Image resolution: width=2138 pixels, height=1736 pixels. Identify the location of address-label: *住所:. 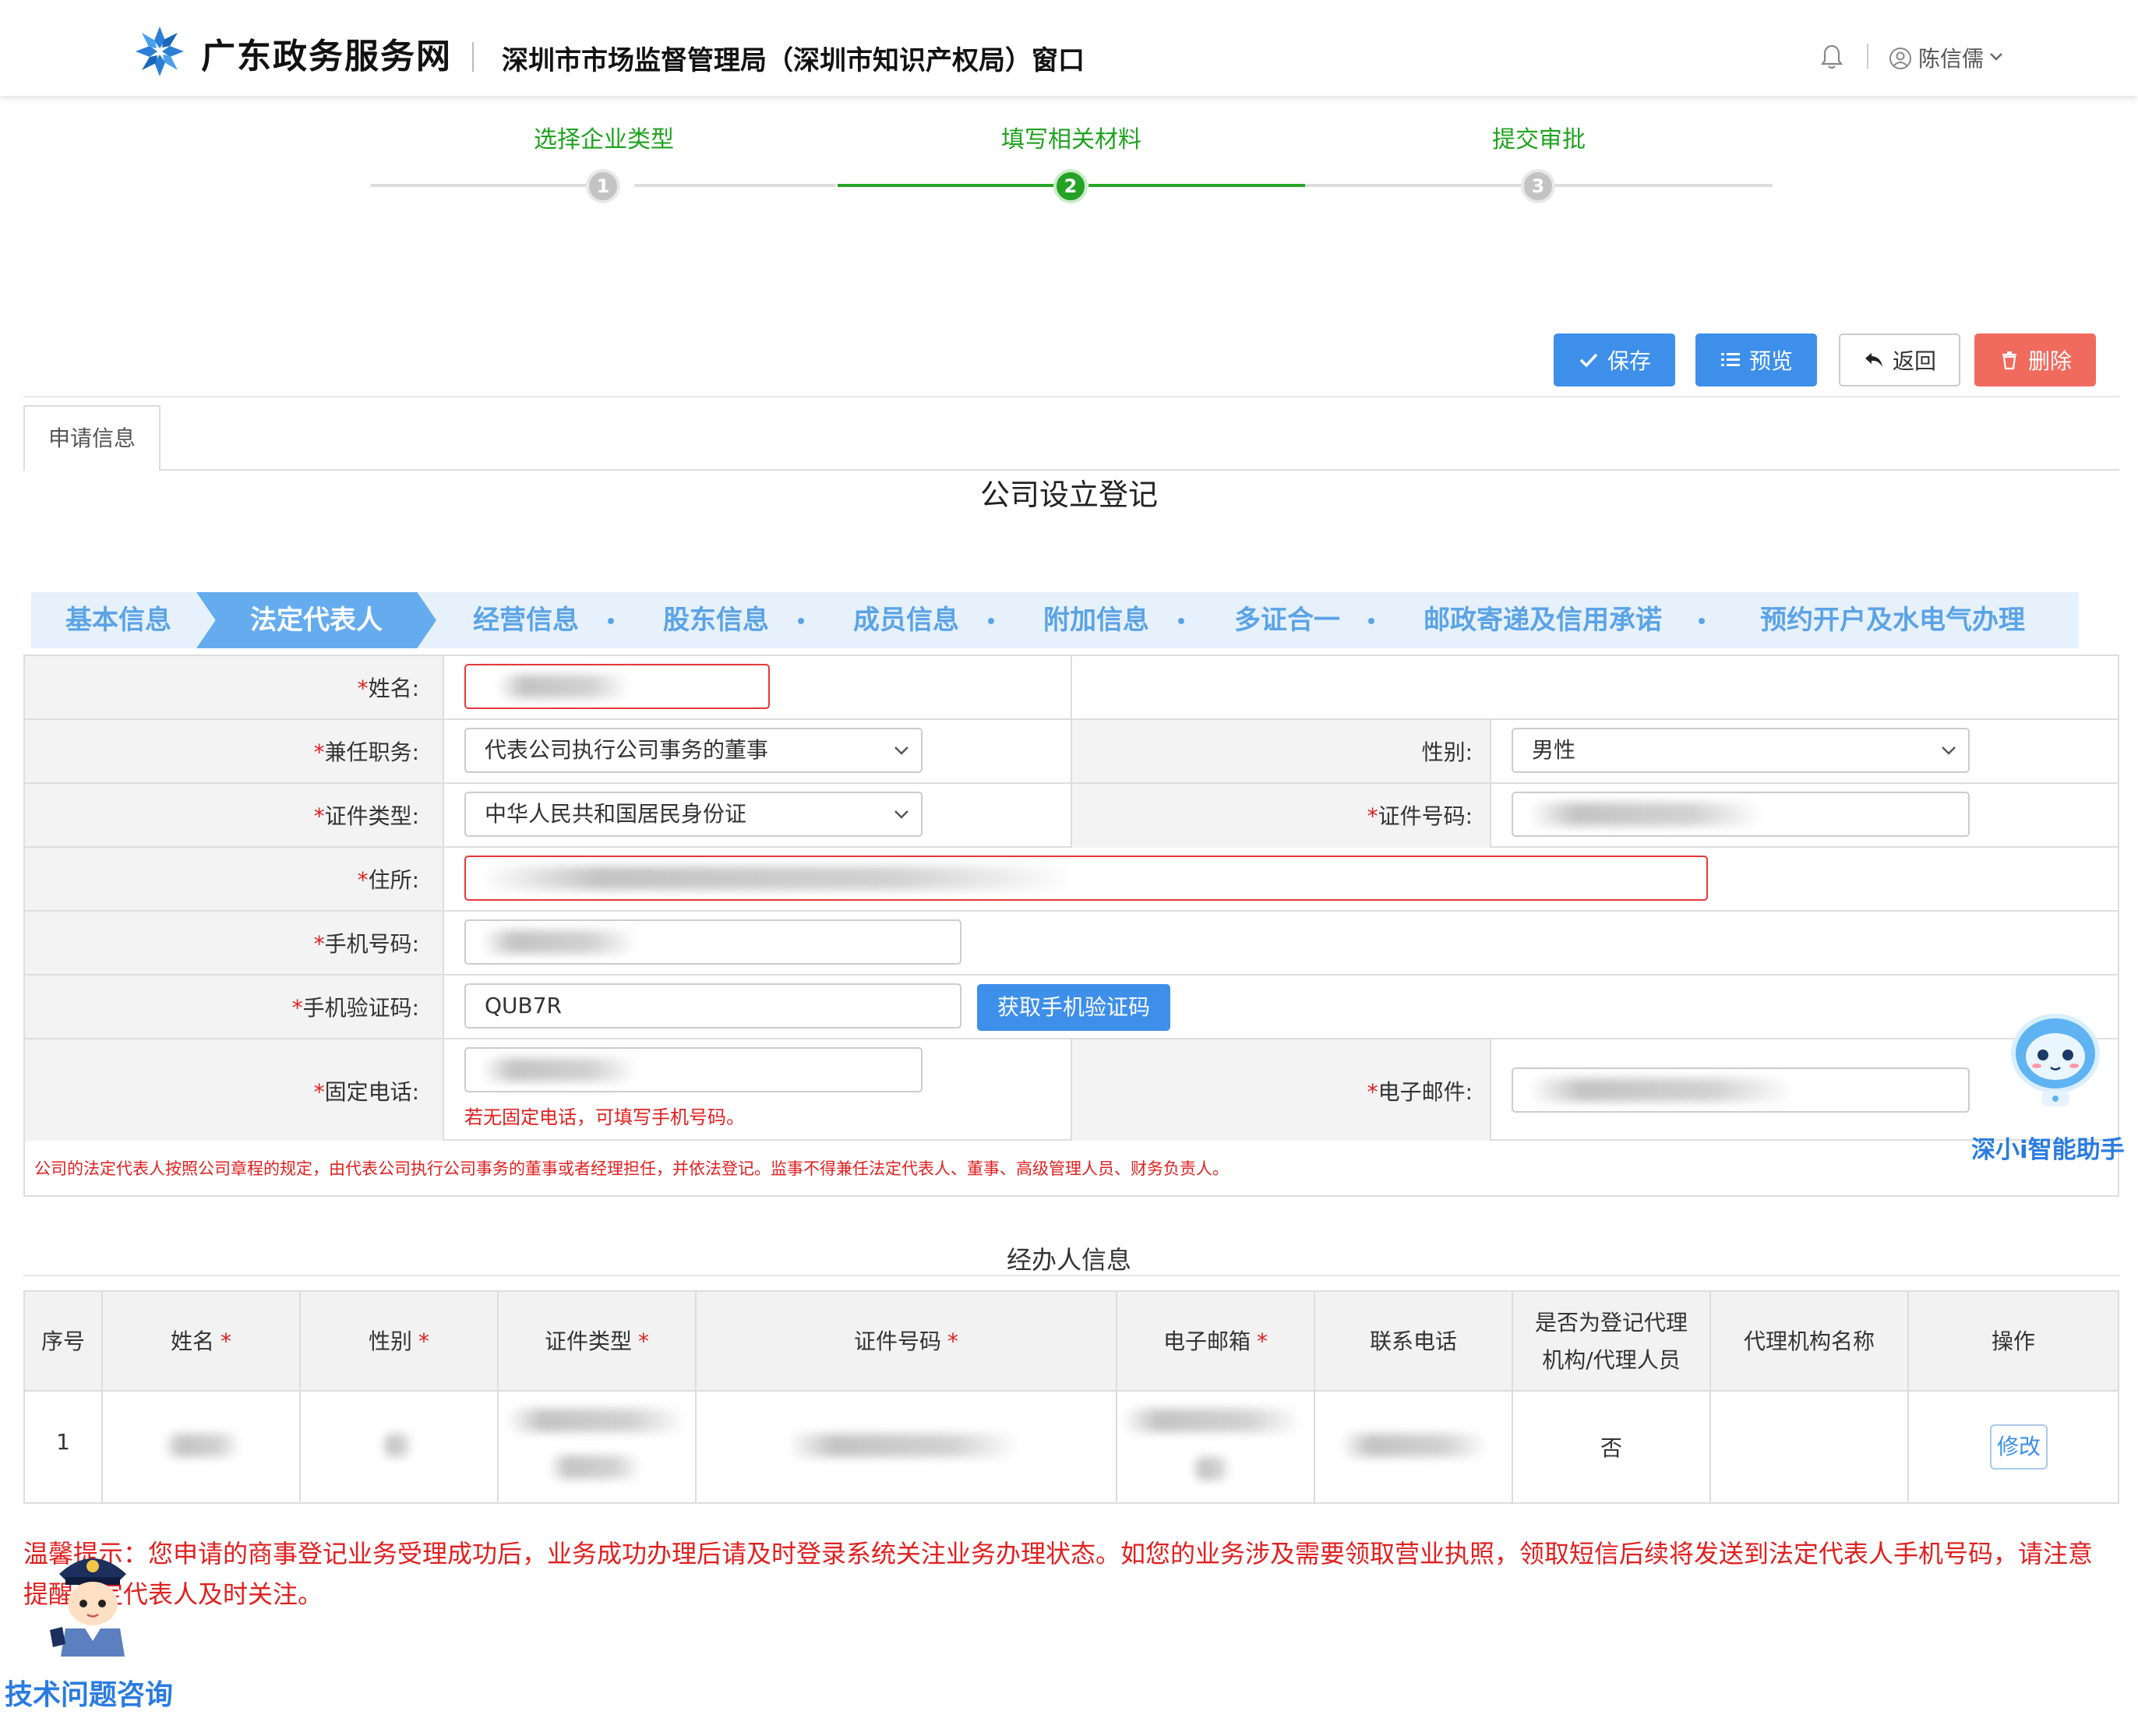
(388, 880).